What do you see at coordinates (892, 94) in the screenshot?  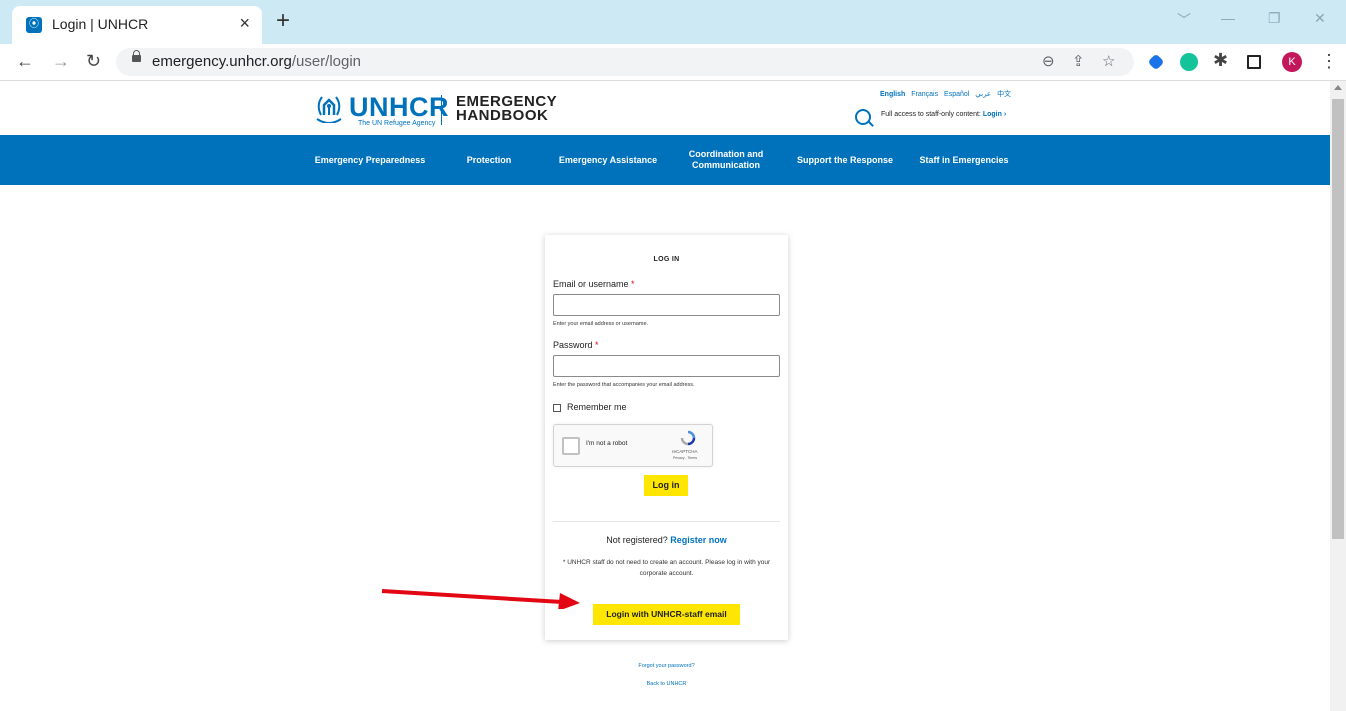 I see `lang-english: English` at bounding box center [892, 94].